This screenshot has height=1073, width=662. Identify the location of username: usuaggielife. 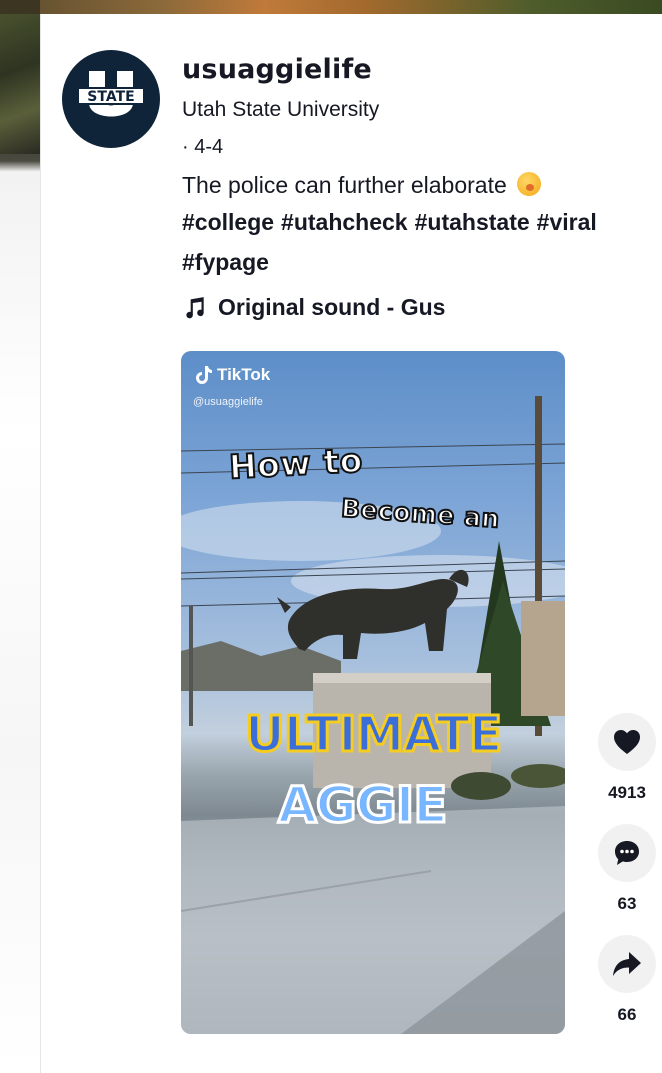
(277, 69).